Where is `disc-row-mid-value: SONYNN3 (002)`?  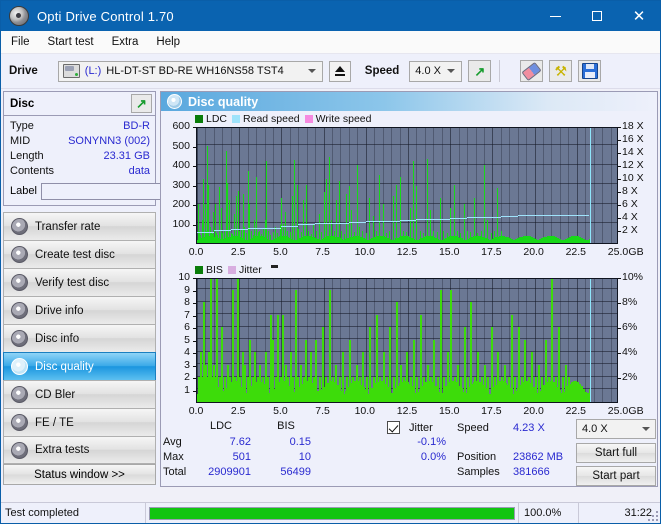 disc-row-mid-value: SONYNN3 (002) is located at coordinates (109, 141).